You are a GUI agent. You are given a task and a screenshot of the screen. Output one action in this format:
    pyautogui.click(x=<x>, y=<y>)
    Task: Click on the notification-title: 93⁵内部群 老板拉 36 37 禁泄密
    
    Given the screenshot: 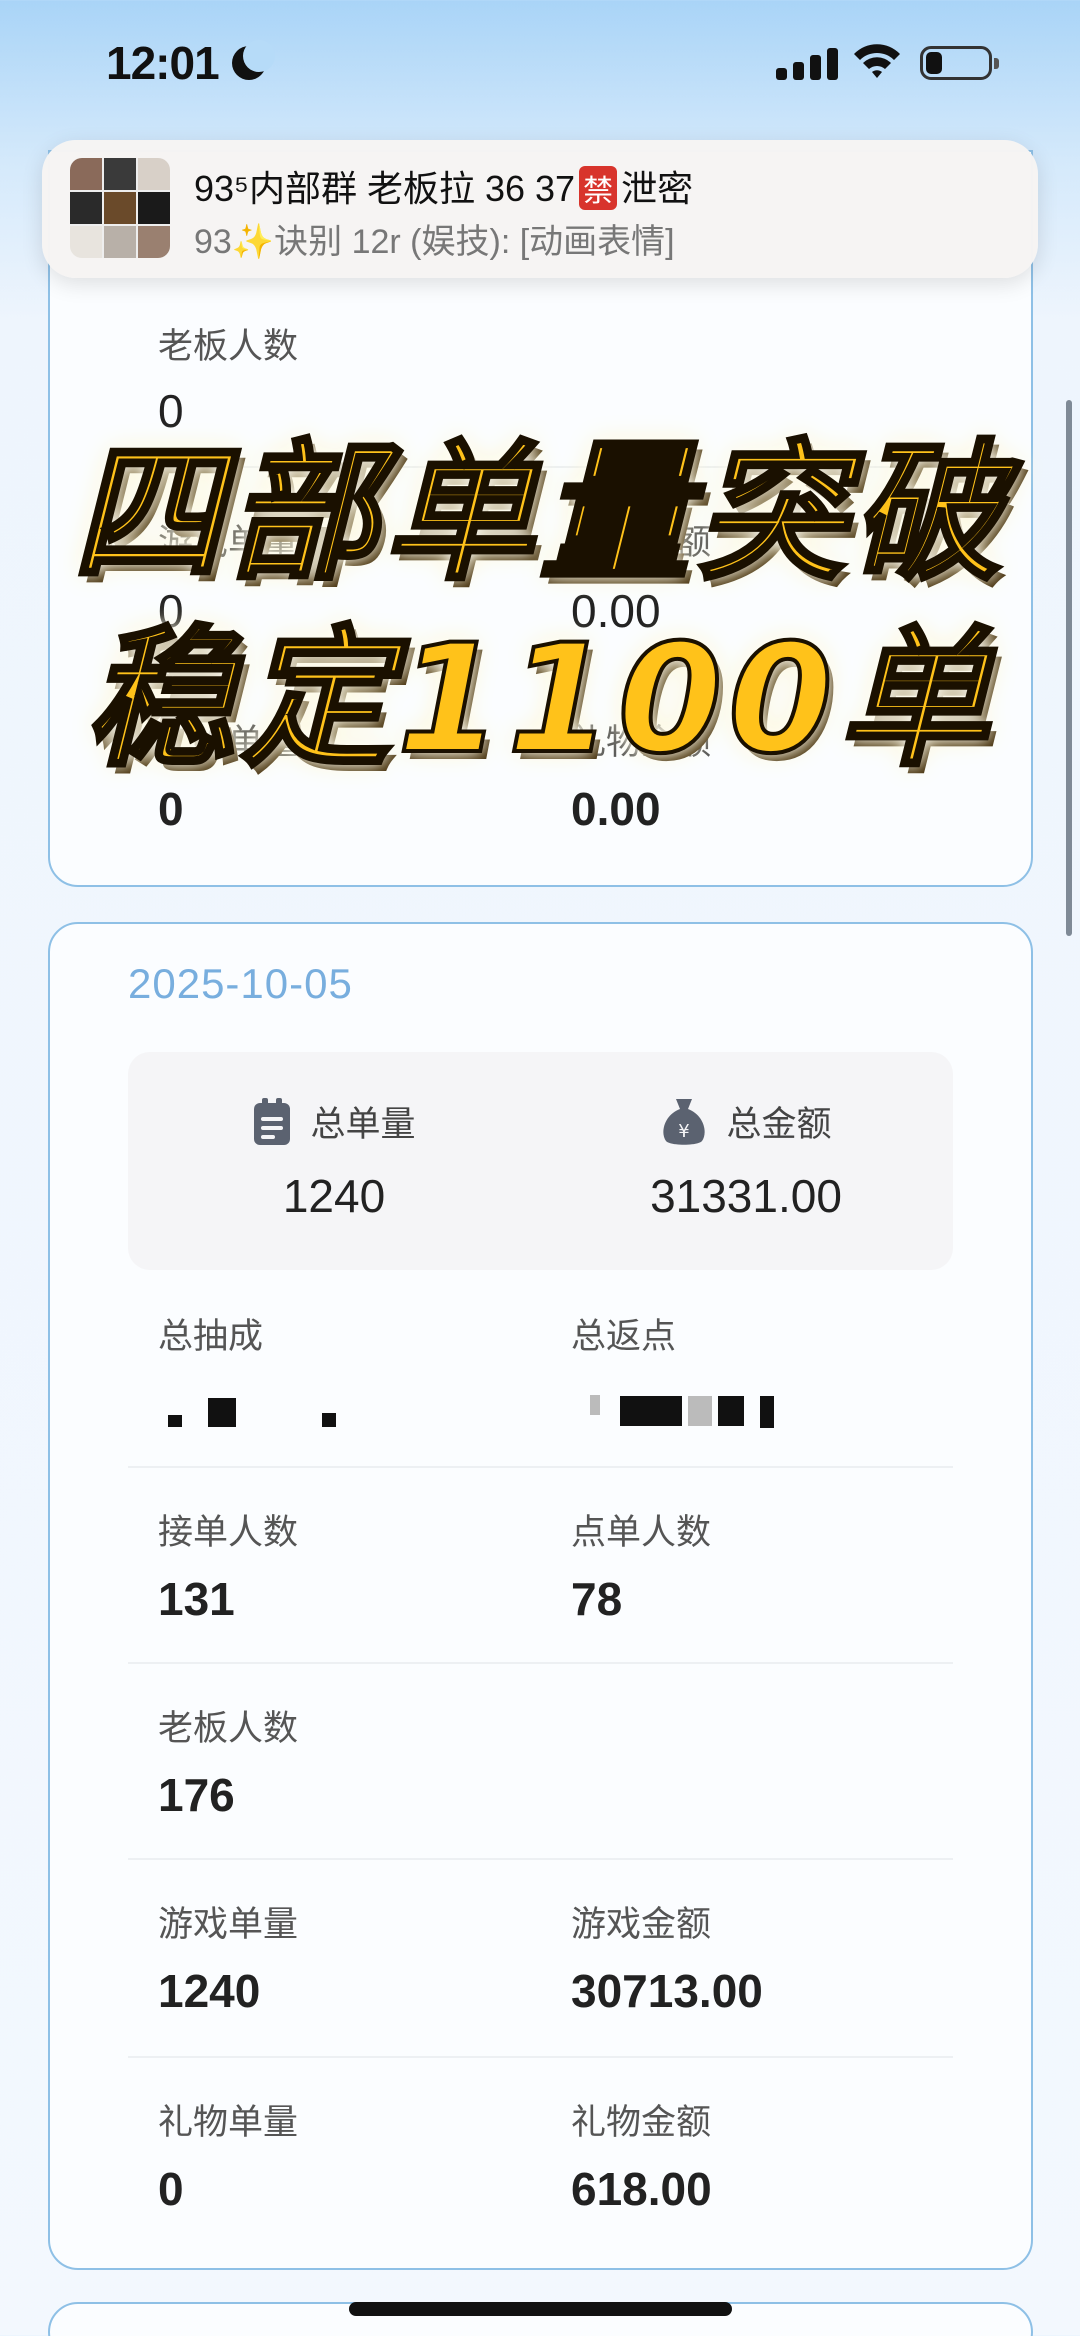 What is the action you would take?
    pyautogui.click(x=443, y=186)
    